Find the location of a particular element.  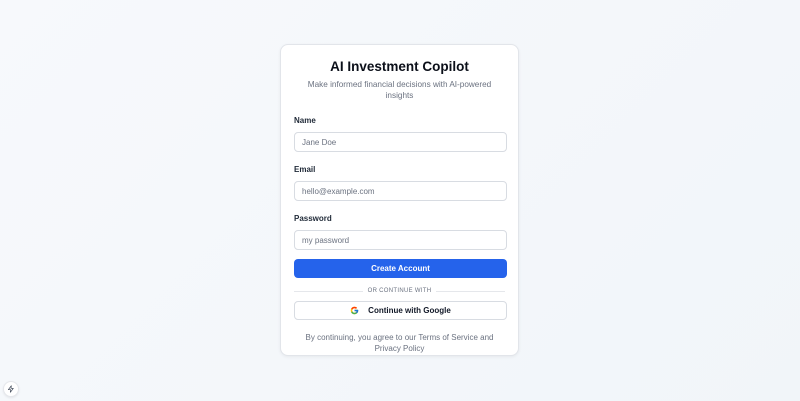

divider-text: OR CONTINUE WITH is located at coordinates (399, 291).